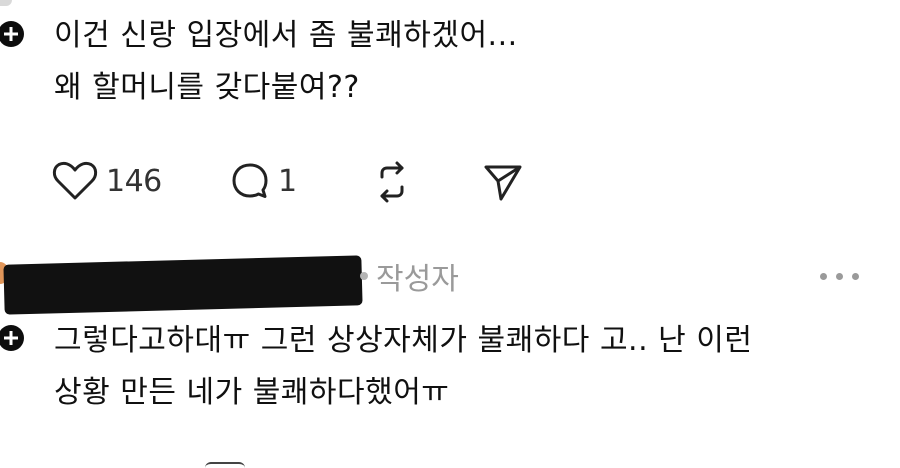  Describe the element at coordinates (75, 180) in the screenshot. I see `heart-icon` at that location.